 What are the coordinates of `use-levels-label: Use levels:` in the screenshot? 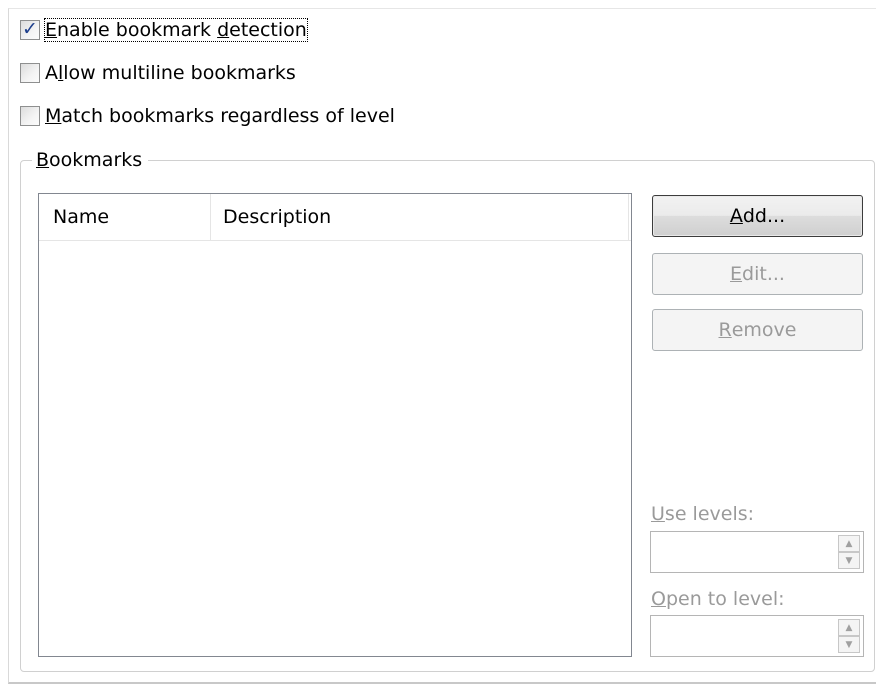 It's located at (702, 514).